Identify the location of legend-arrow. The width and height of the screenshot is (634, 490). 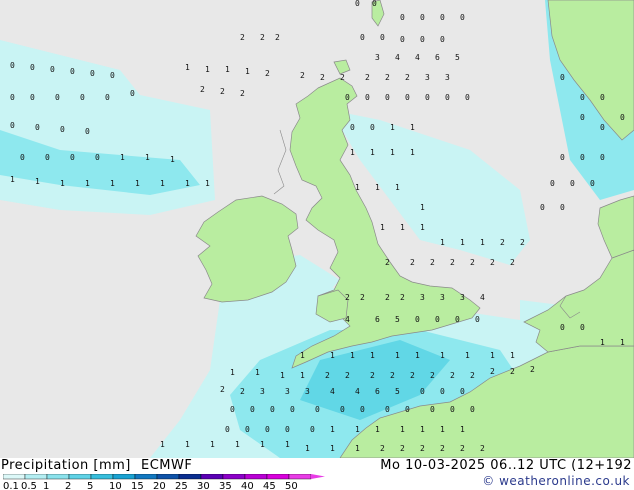
(318, 476).